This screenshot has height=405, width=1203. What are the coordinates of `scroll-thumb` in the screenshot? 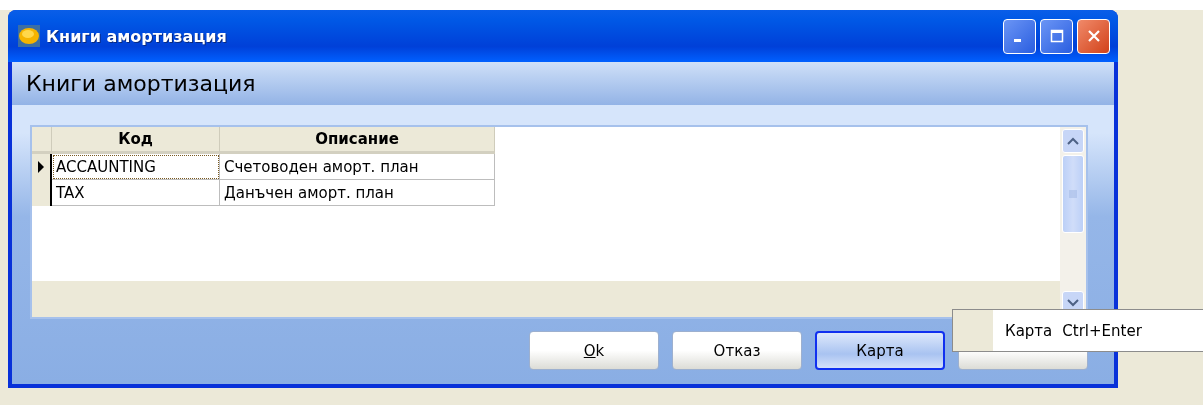 It's located at (1073, 194).